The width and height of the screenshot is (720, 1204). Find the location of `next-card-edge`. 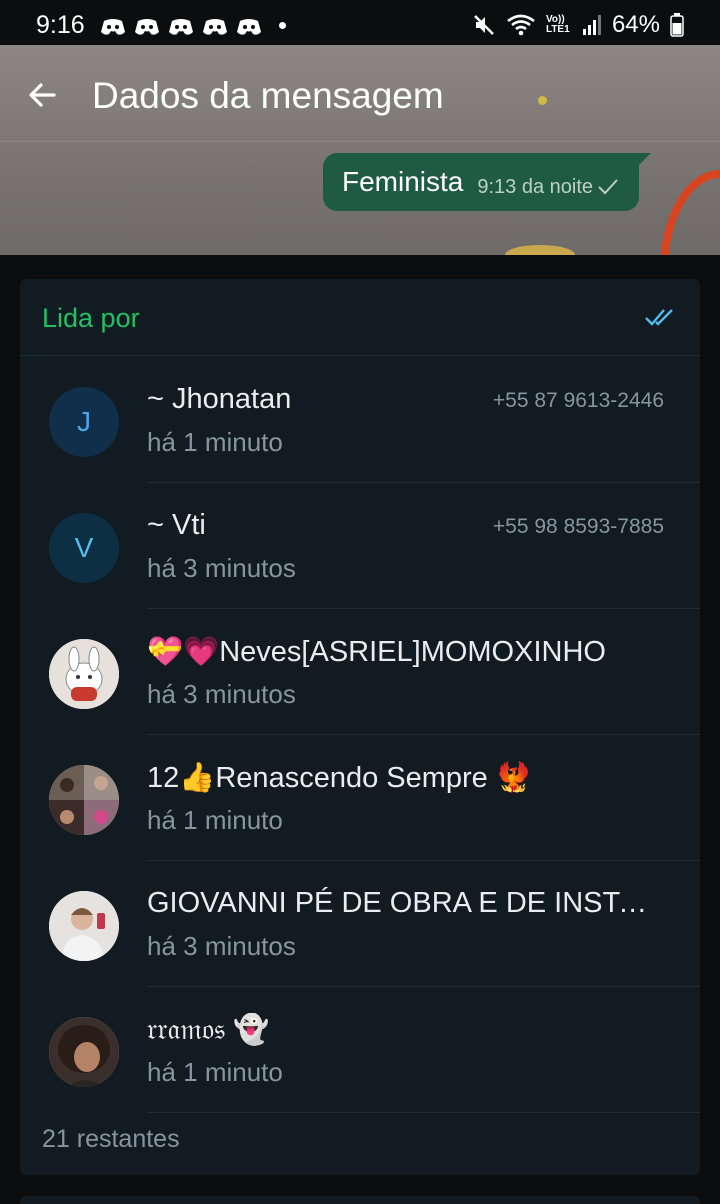

next-card-edge is located at coordinates (360, 1200).